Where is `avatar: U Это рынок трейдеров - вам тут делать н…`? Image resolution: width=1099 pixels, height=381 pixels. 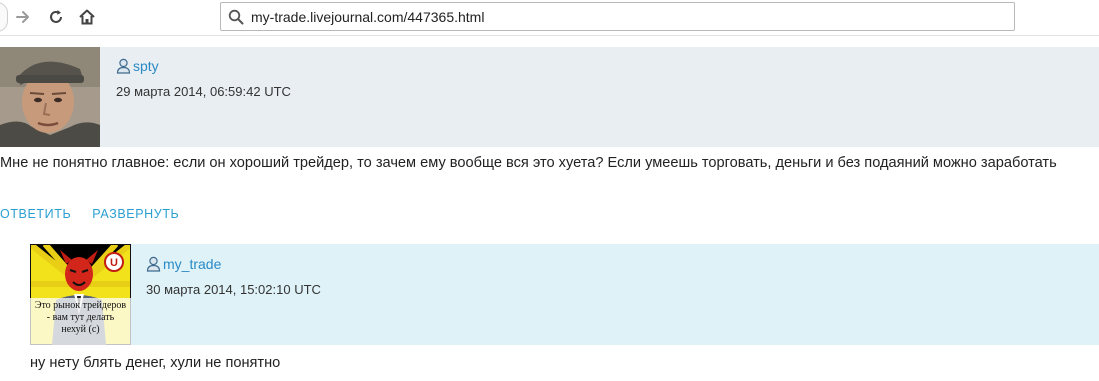
avatar: U Это рынок трейдеров - вам тут делать н… is located at coordinates (80, 294).